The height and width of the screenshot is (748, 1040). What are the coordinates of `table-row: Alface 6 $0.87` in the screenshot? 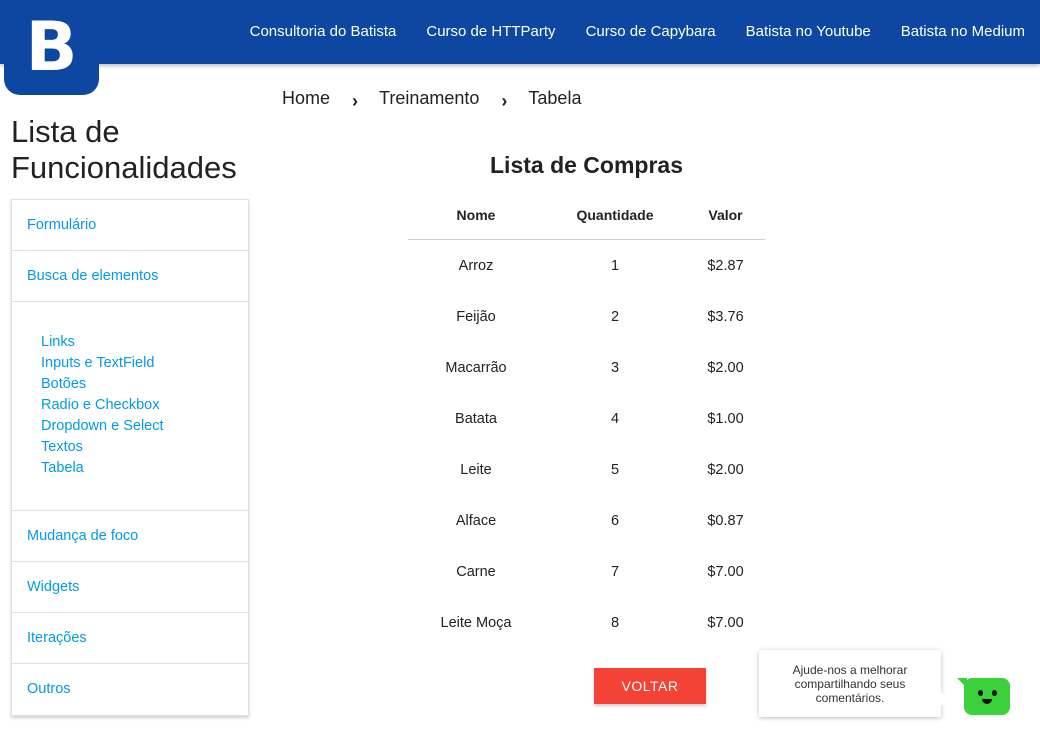 It's located at (586, 520).